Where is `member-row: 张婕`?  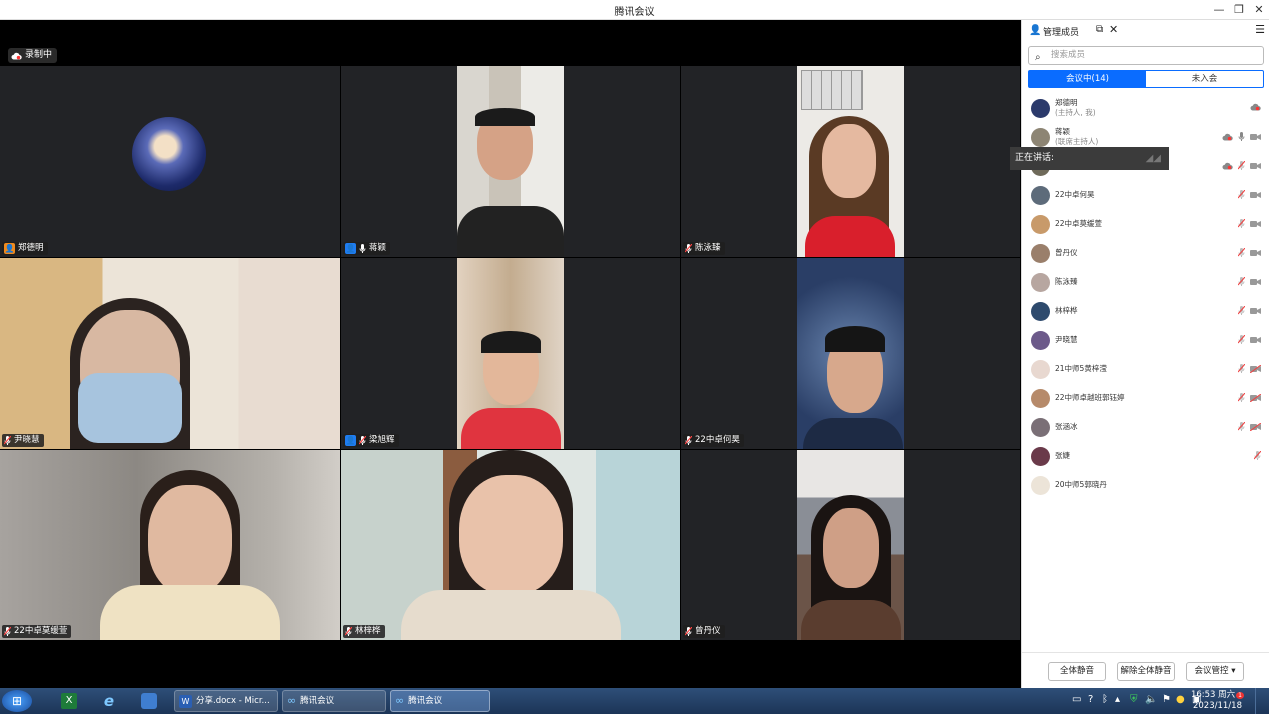 member-row: 张婕 is located at coordinates (1145, 456).